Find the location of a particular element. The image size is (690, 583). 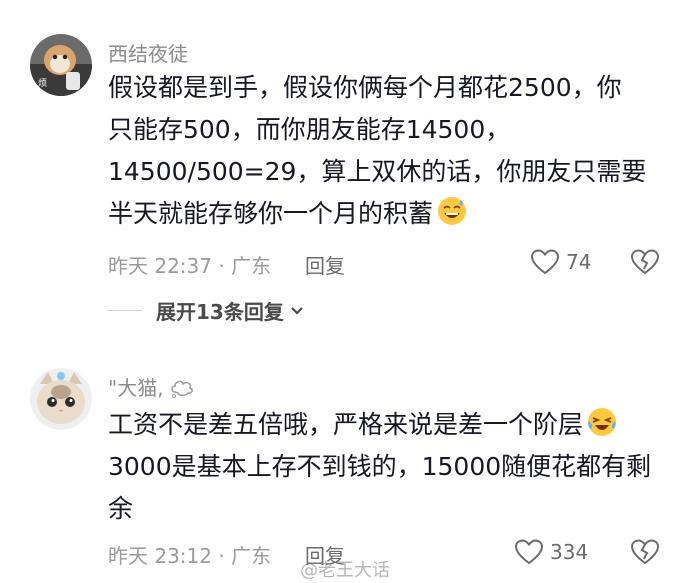

username: 西结夜徒 is located at coordinates (148, 52).